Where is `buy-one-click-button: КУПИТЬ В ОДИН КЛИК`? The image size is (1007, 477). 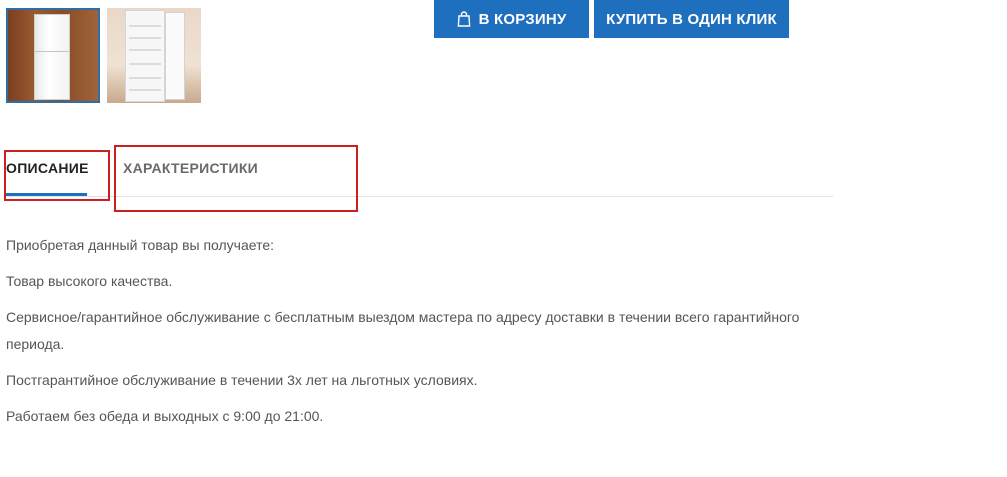 buy-one-click-button: КУПИТЬ В ОДИН КЛИК is located at coordinates (691, 19).